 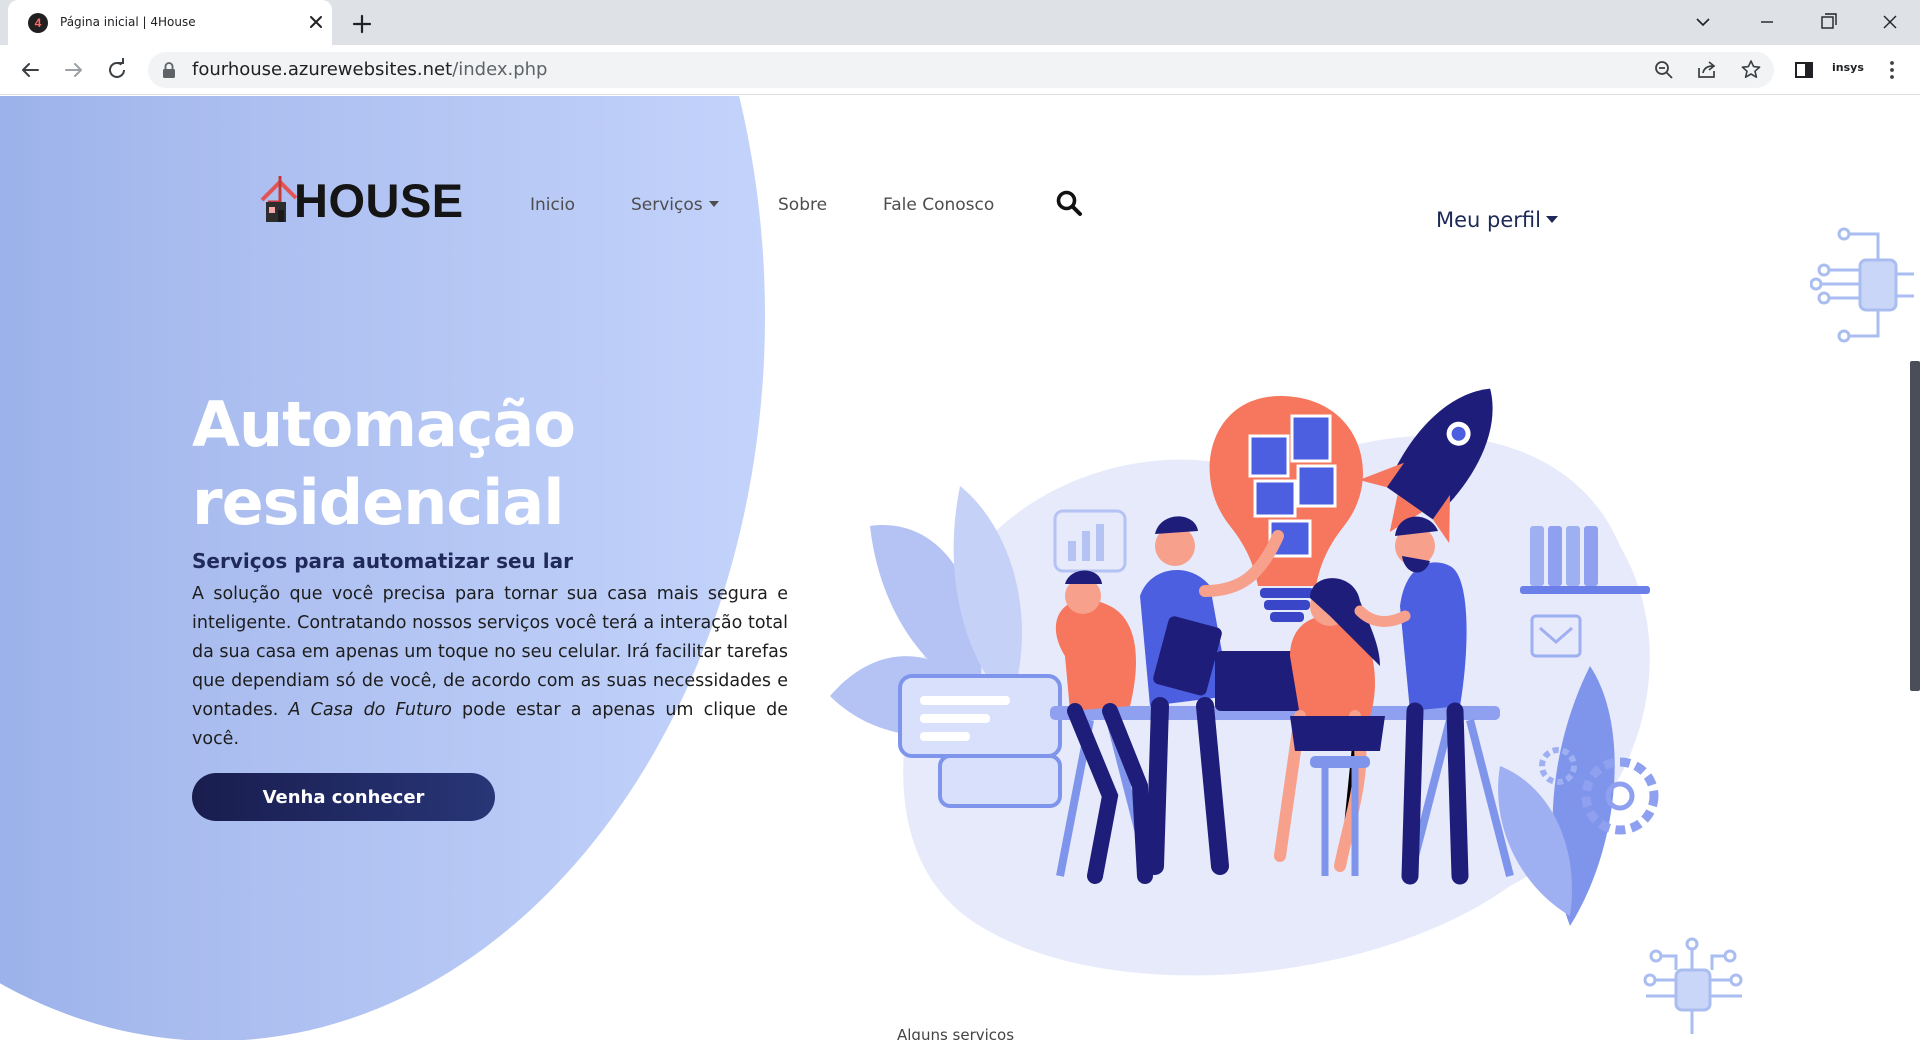 I want to click on tab-title: Página inicial | 4House, so click(x=128, y=22).